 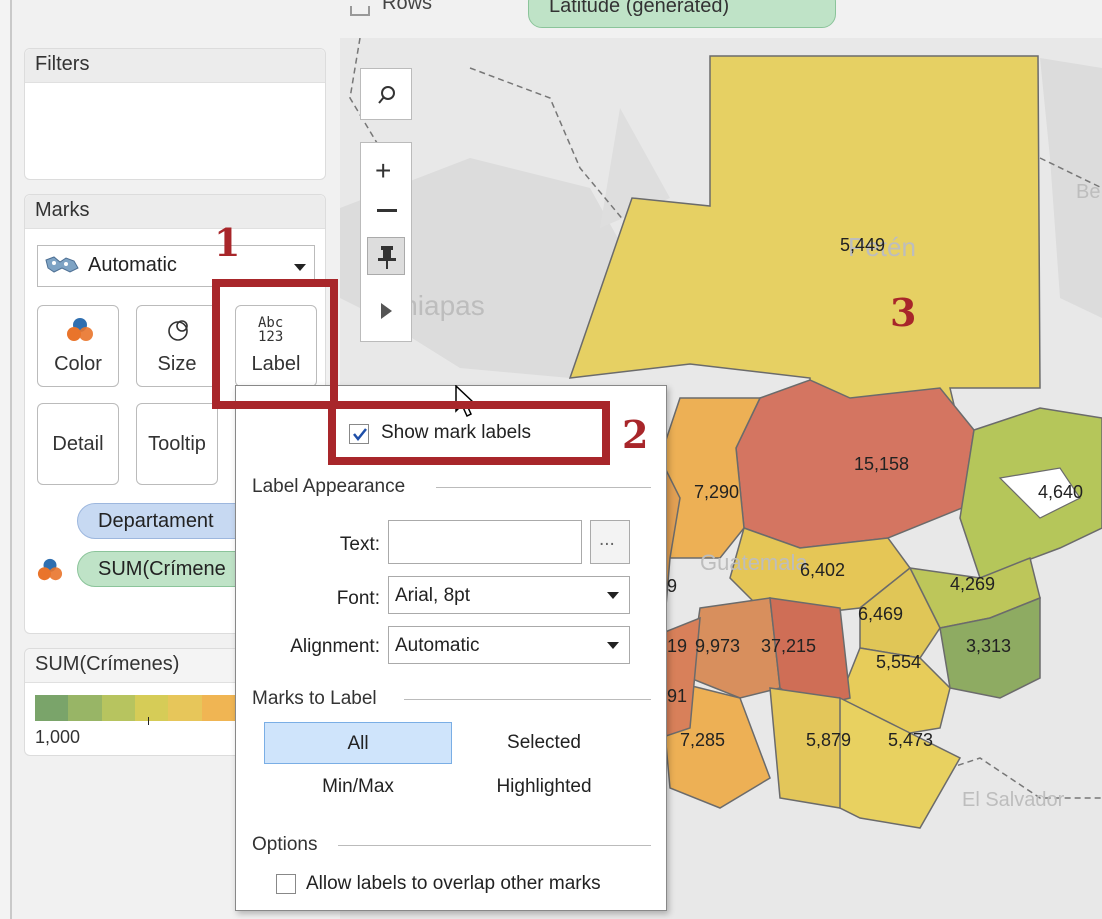 What do you see at coordinates (432, 595) in the screenshot?
I see `font-value: Arial, 8pt` at bounding box center [432, 595].